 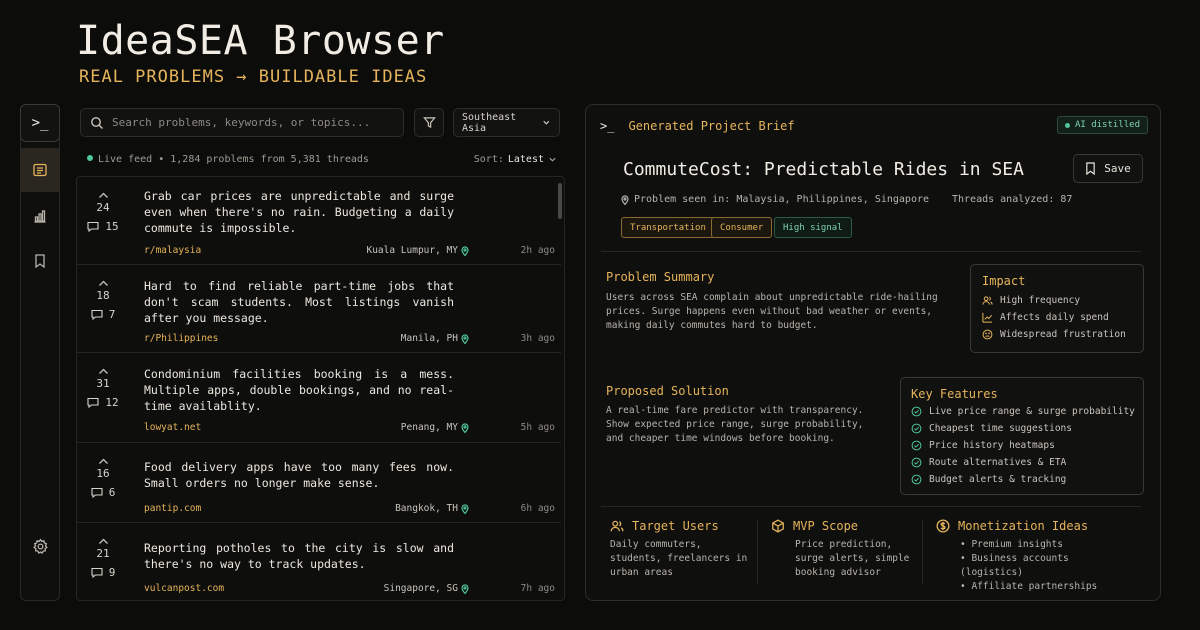 I want to click on region-value: Southeast Asia, so click(x=489, y=122).